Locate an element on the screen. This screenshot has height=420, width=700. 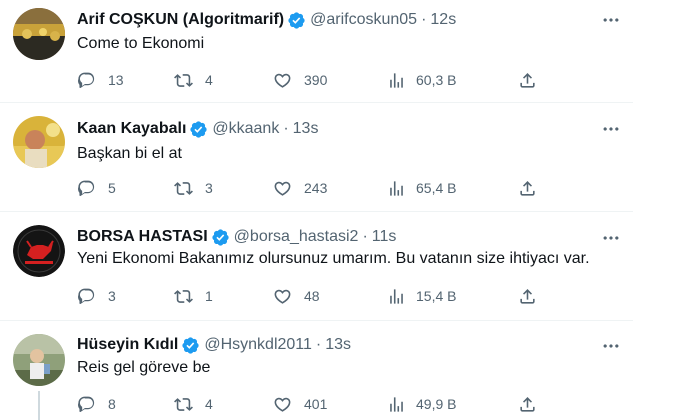
views-button: 15,4 B is located at coordinates (421, 296).